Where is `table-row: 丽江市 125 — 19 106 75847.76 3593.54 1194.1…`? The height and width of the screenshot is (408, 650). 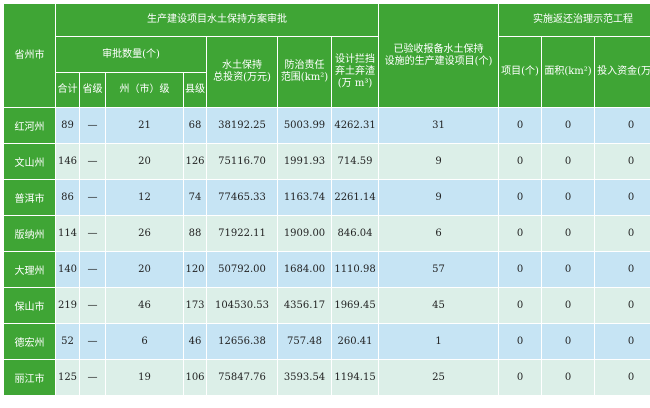 table-row: 丽江市 125 — 19 106 75847.76 3593.54 1194.1… is located at coordinates (326, 377).